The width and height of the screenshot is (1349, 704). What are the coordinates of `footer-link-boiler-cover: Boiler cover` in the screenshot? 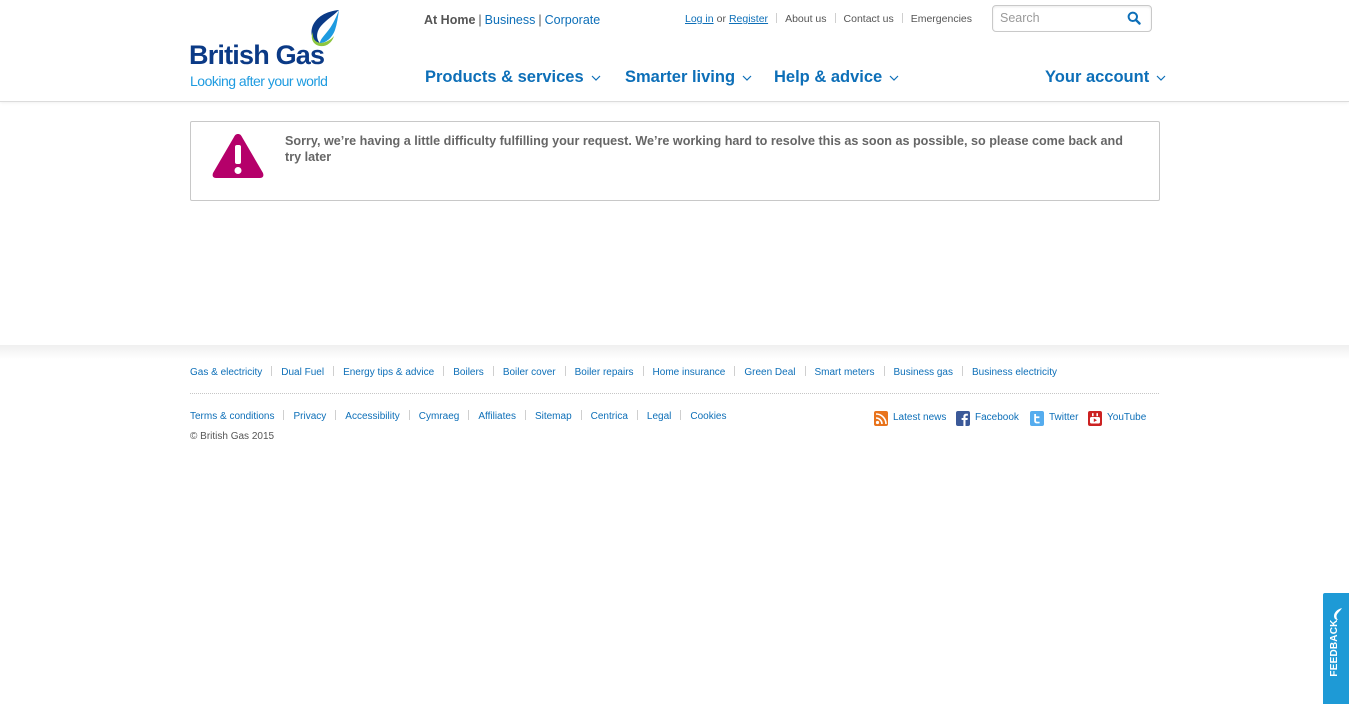 It's located at (529, 372).